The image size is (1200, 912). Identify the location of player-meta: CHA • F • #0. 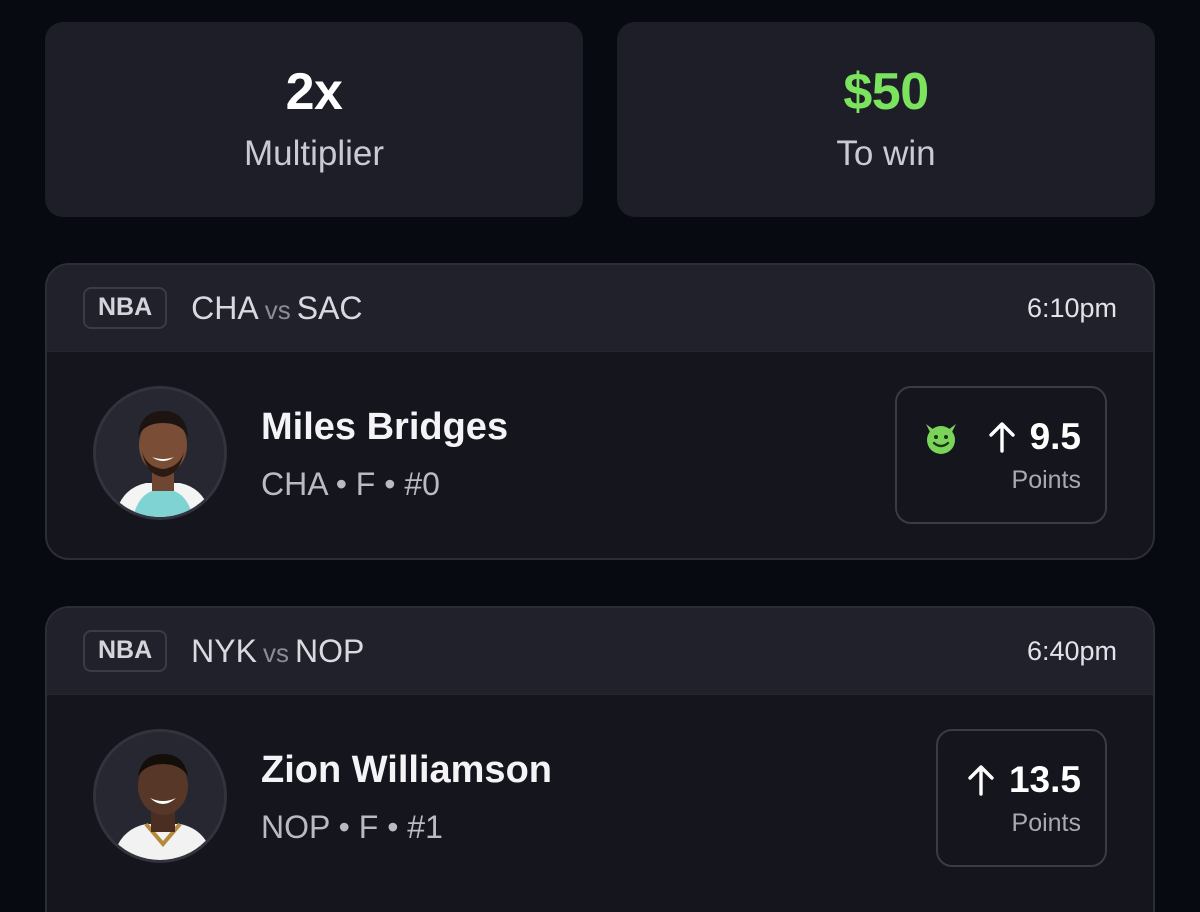
(350, 484).